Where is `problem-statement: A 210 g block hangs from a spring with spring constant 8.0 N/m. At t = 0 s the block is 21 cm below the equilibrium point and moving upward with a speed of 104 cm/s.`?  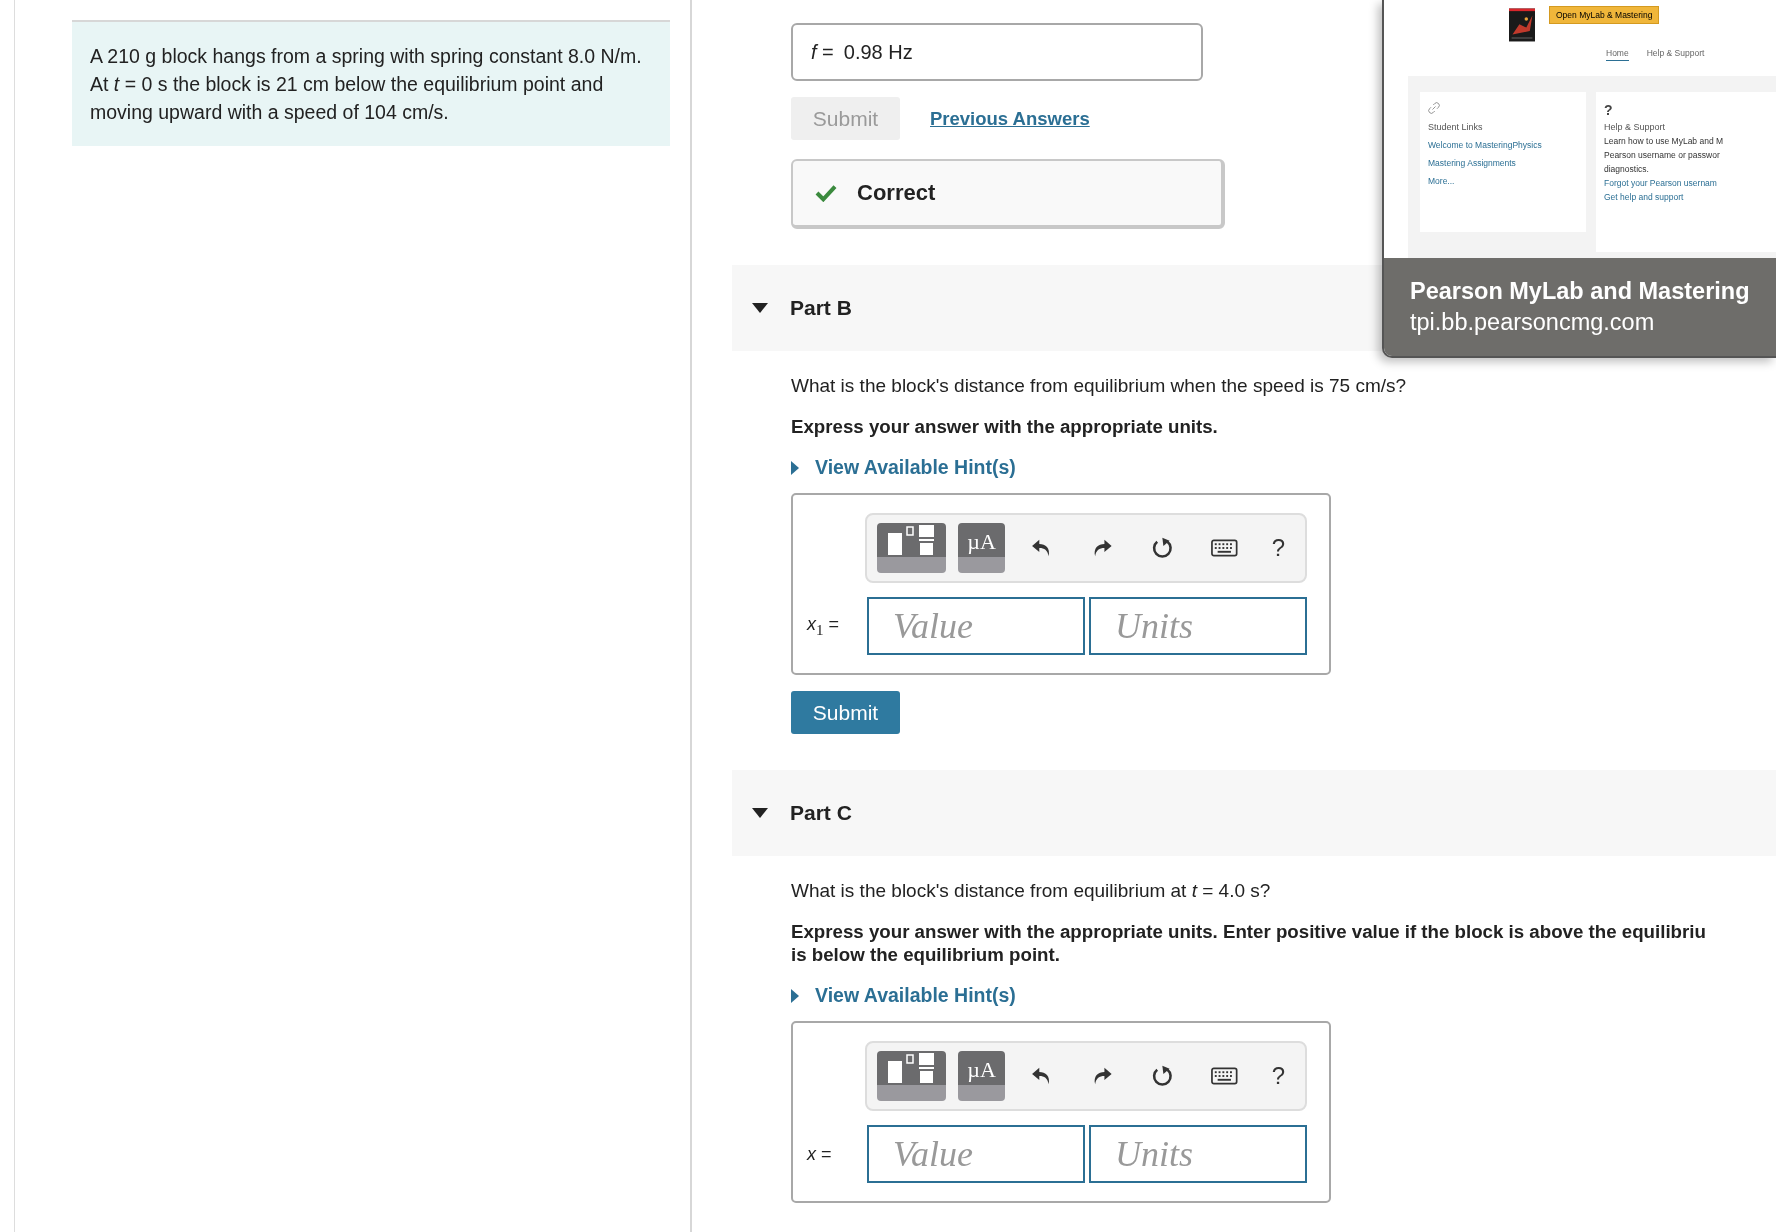
problem-statement: A 210 g block hangs from a spring with spring constant 8.0 N/m. At t = 0 s the block is 21 cm below the equilibrium point and moving upward with a speed of 104 cm/s. is located at coordinates (366, 84).